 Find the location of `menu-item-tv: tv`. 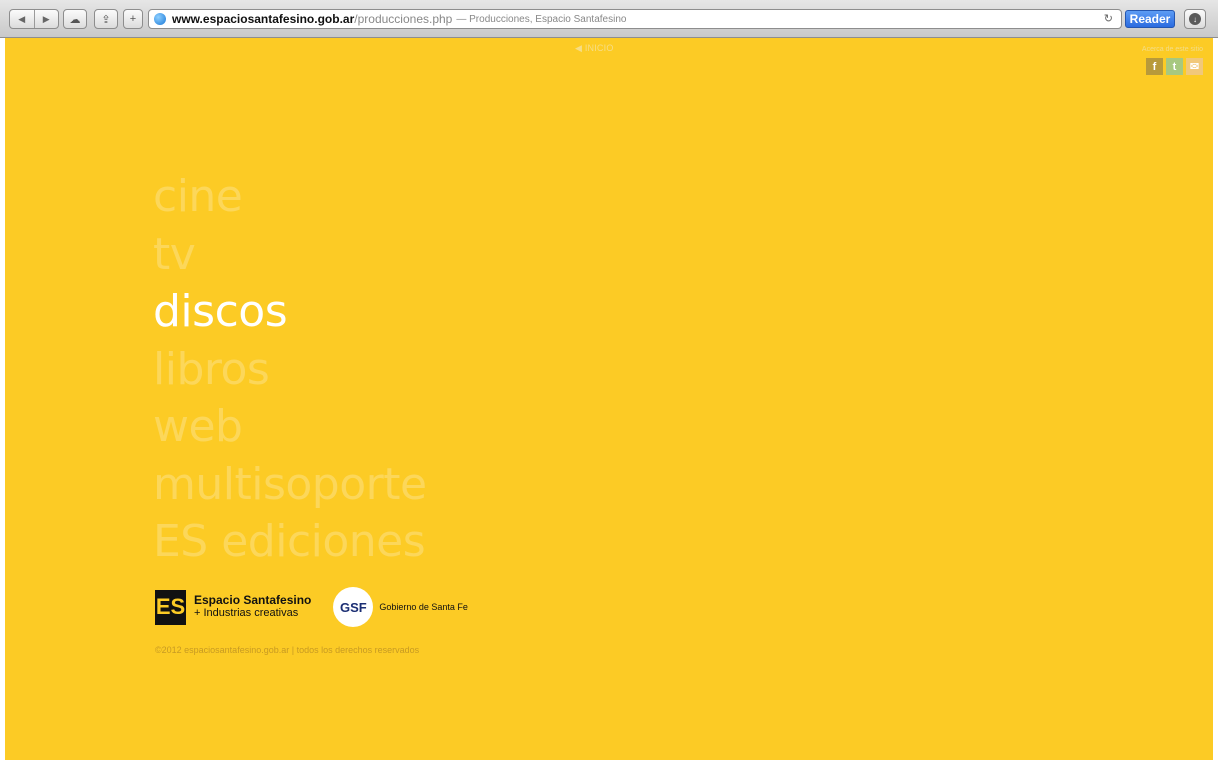

menu-item-tv: tv is located at coordinates (290, 255).